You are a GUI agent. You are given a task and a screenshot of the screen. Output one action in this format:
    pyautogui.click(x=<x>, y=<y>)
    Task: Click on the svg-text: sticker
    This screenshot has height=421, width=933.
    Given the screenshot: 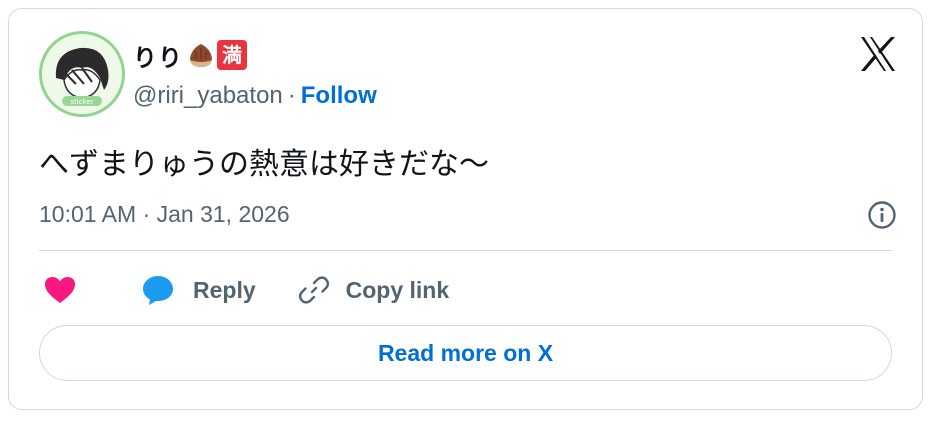 What is the action you would take?
    pyautogui.click(x=81, y=102)
    